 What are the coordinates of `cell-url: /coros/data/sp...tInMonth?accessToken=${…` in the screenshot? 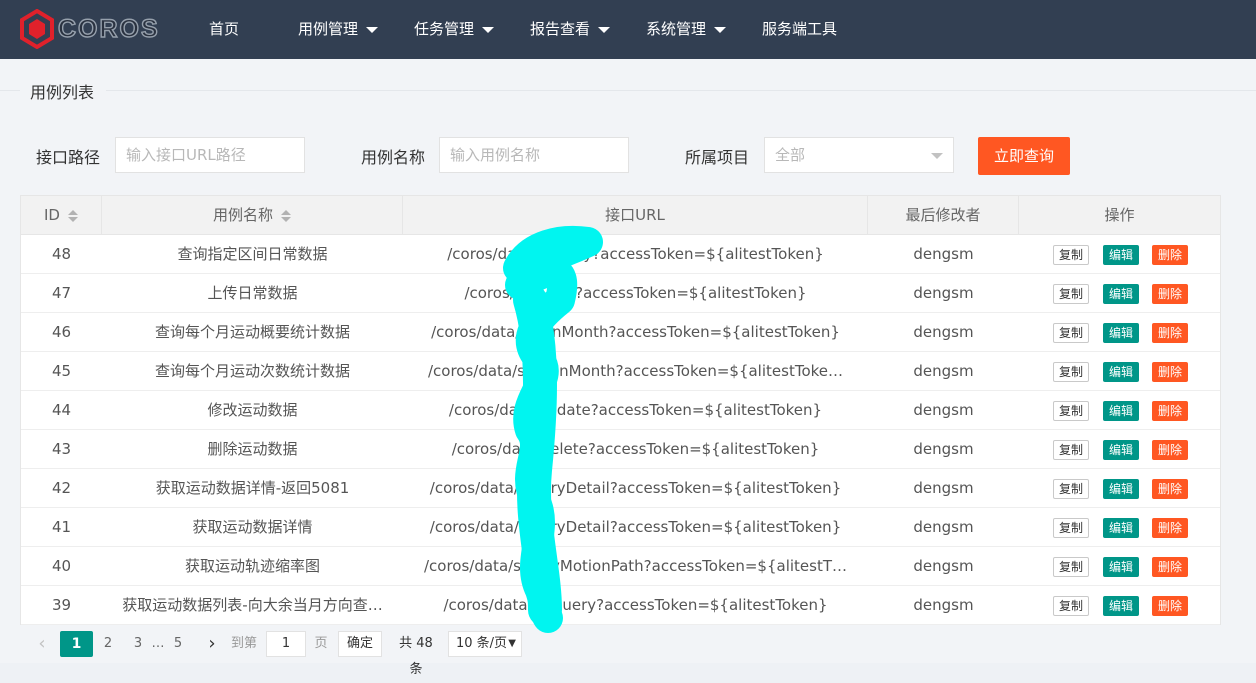 It's located at (635, 371).